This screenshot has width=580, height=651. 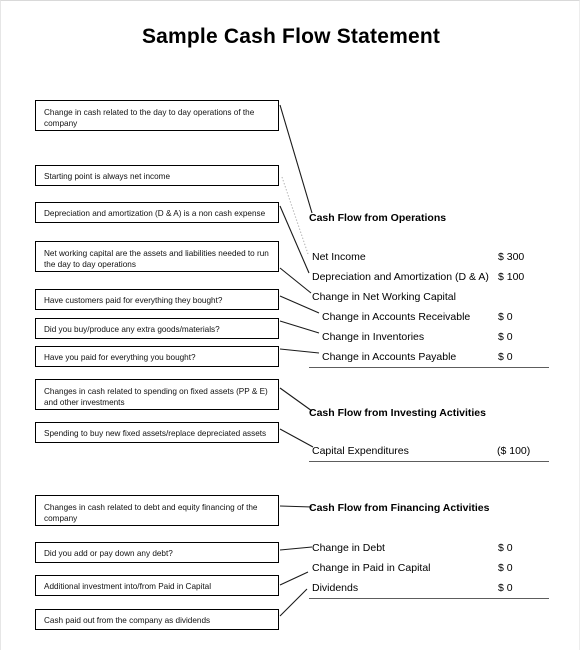 What do you see at coordinates (389, 357) in the screenshot?
I see `line-label: Change in Accounts Payable` at bounding box center [389, 357].